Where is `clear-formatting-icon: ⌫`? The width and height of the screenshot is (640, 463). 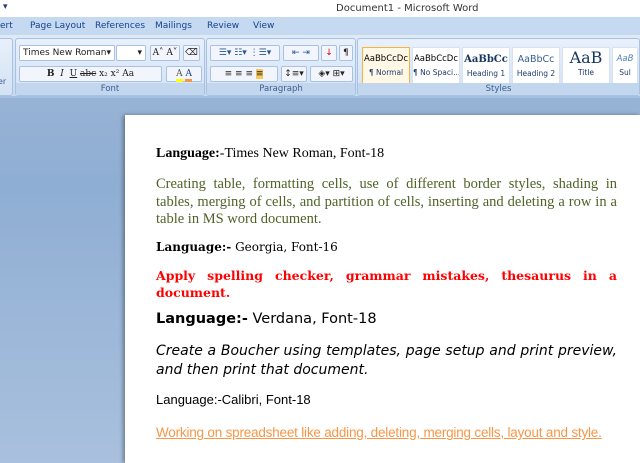 clear-formatting-icon: ⌫ is located at coordinates (191, 53).